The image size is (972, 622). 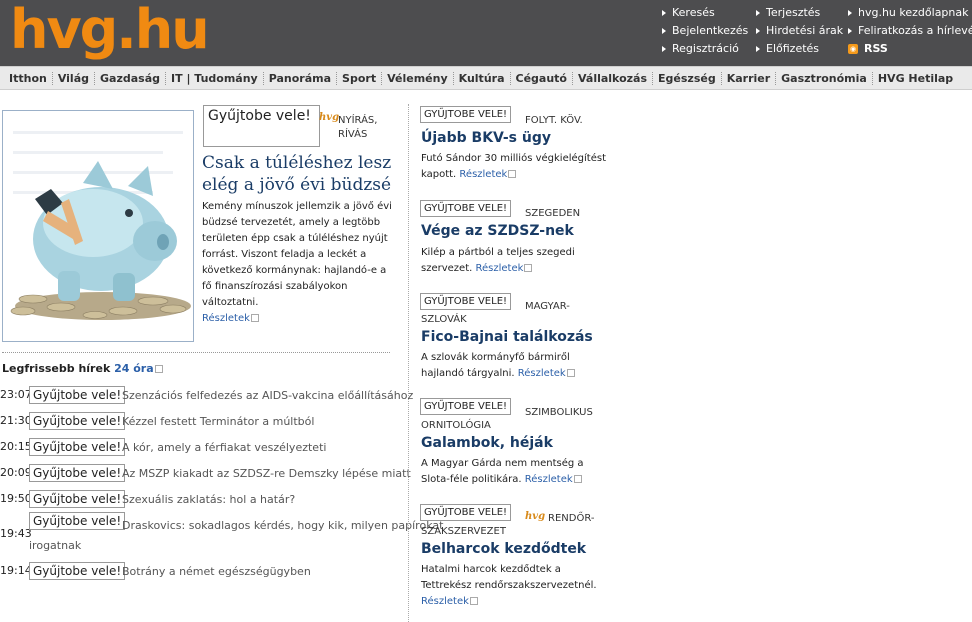 What do you see at coordinates (486, 138) in the screenshot?
I see `story-title: Újabb BKV-s ügy` at bounding box center [486, 138].